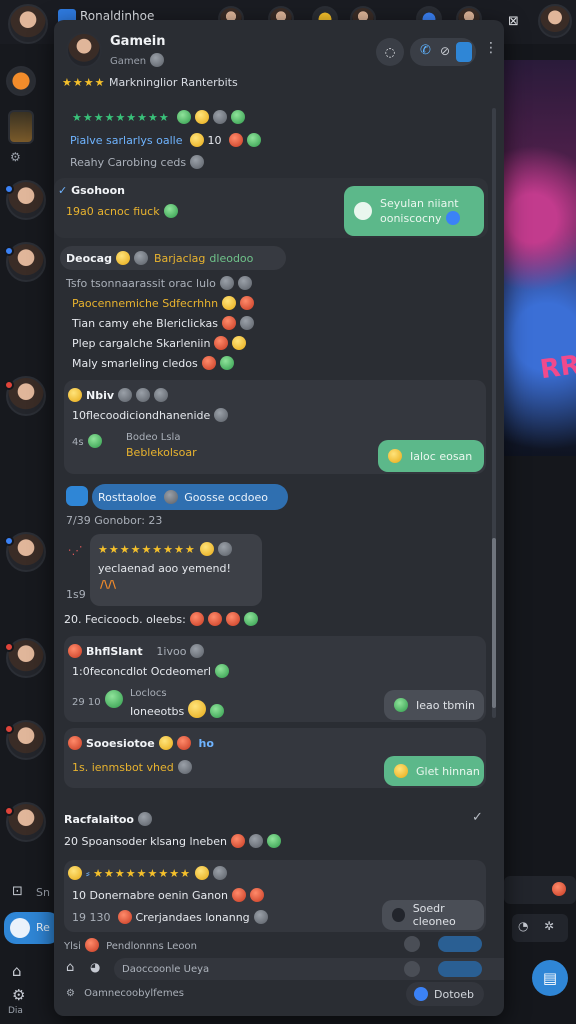 The image size is (576, 1024). What do you see at coordinates (165, 140) in the screenshot?
I see `message-text: Pialve sarlarlys oalle 10` at bounding box center [165, 140].